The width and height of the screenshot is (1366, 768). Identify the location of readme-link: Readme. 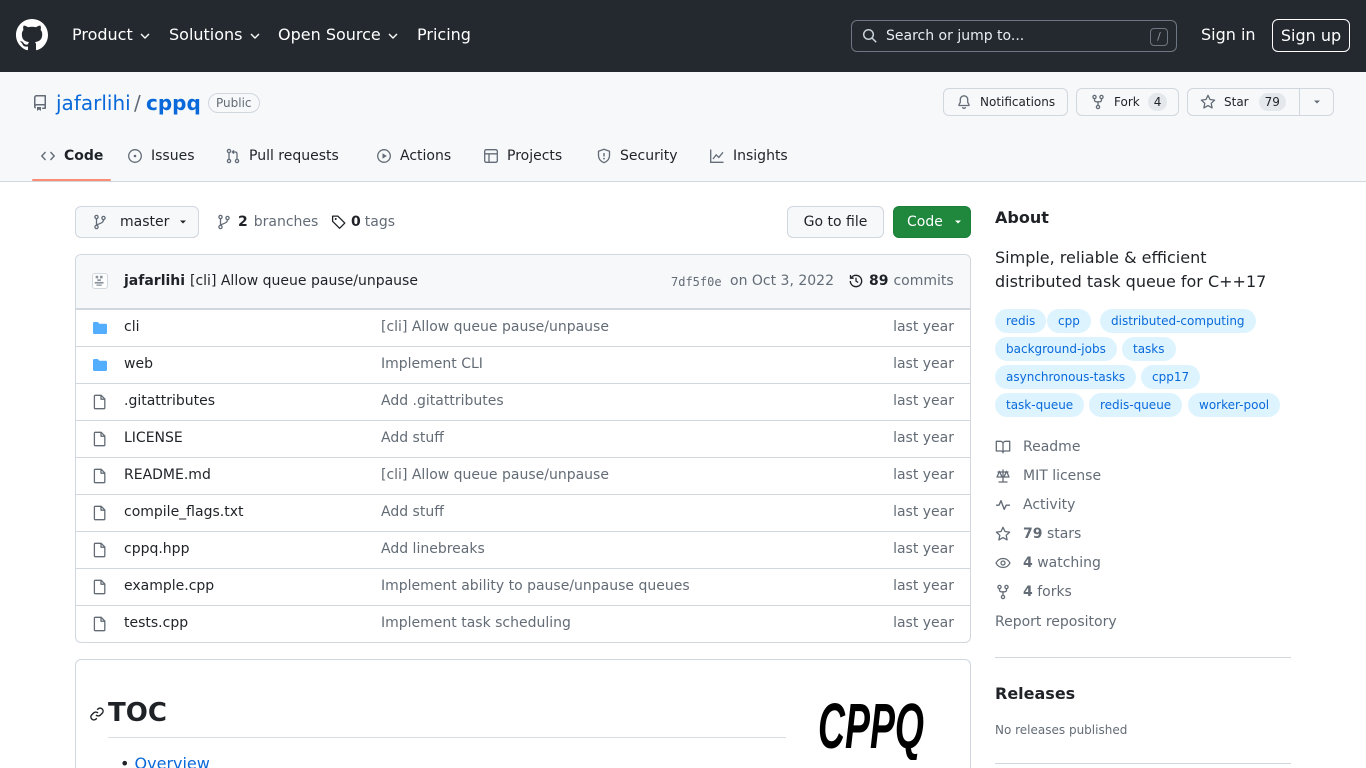
(1037, 447).